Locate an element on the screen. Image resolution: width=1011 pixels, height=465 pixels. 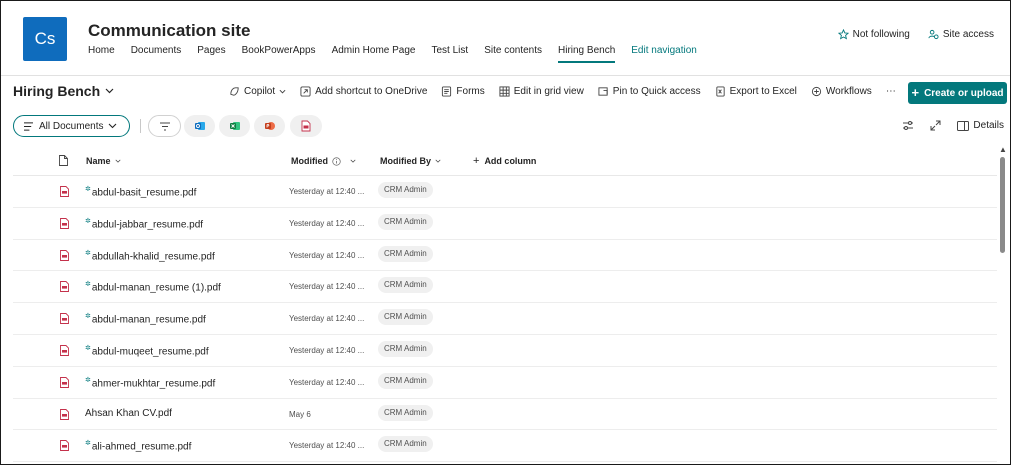
site-access-label: Site access is located at coordinates (968, 34).